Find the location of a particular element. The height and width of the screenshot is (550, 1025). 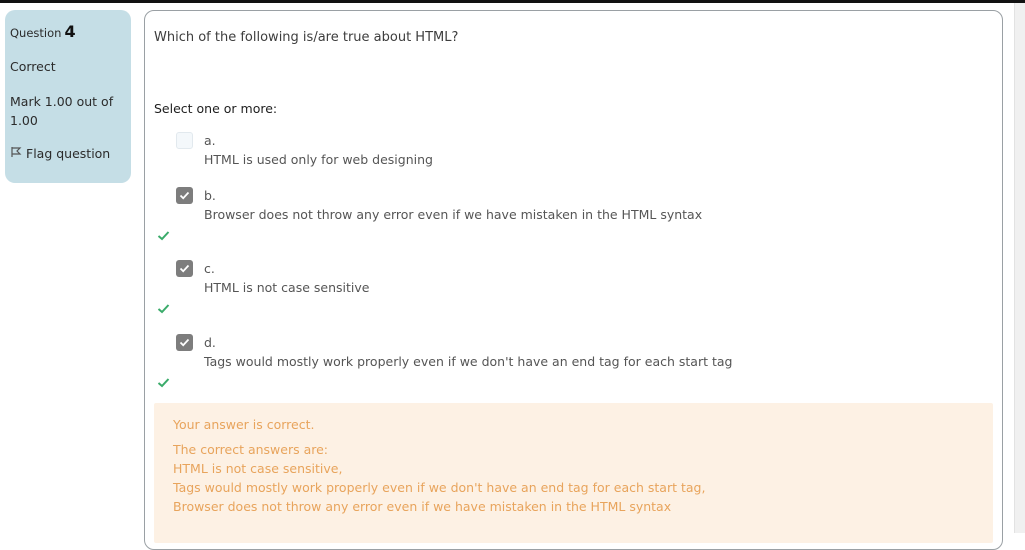

question-label: Question is located at coordinates (36, 33).